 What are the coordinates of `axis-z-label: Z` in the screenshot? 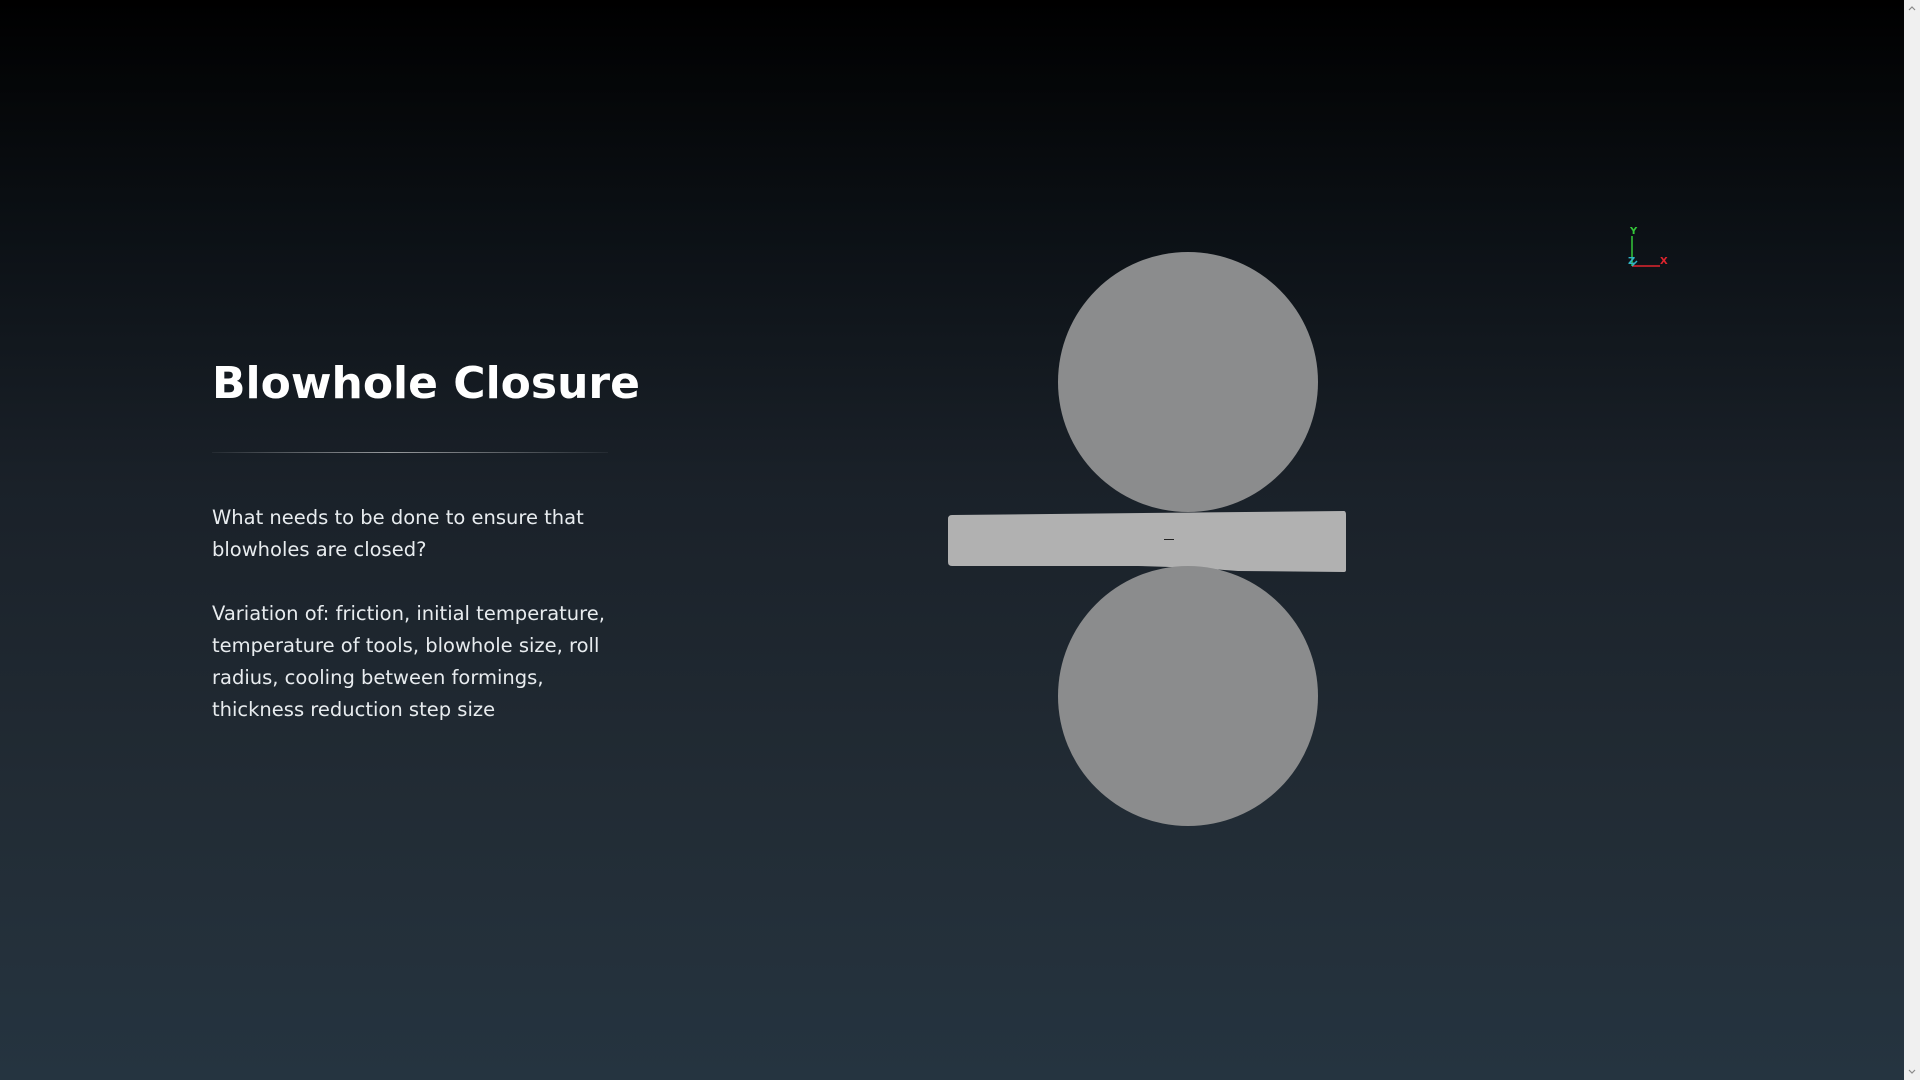 It's located at (1631, 261).